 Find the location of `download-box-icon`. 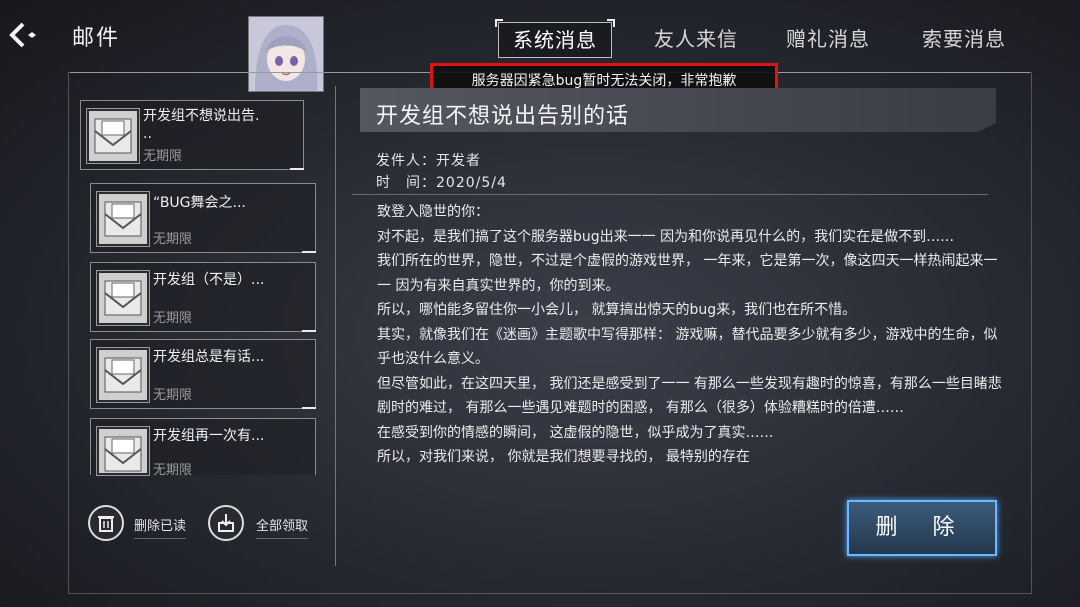

download-box-icon is located at coordinates (226, 523).